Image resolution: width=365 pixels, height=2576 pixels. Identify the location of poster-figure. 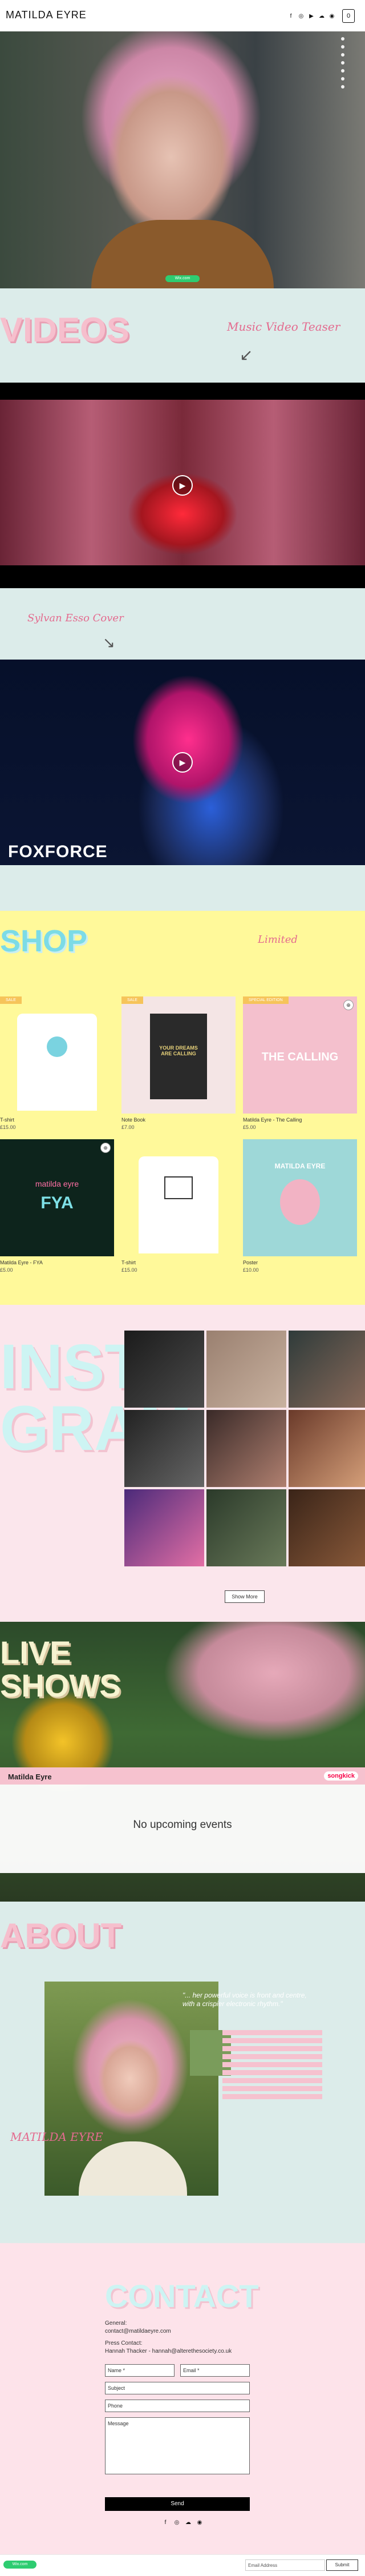
(300, 1202).